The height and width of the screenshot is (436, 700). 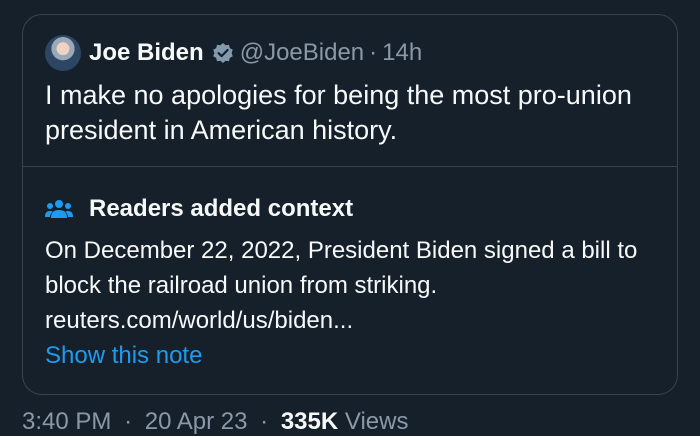 I want to click on tweet-header: Joe Biden @JoeBiden · 14h, so click(x=350, y=53).